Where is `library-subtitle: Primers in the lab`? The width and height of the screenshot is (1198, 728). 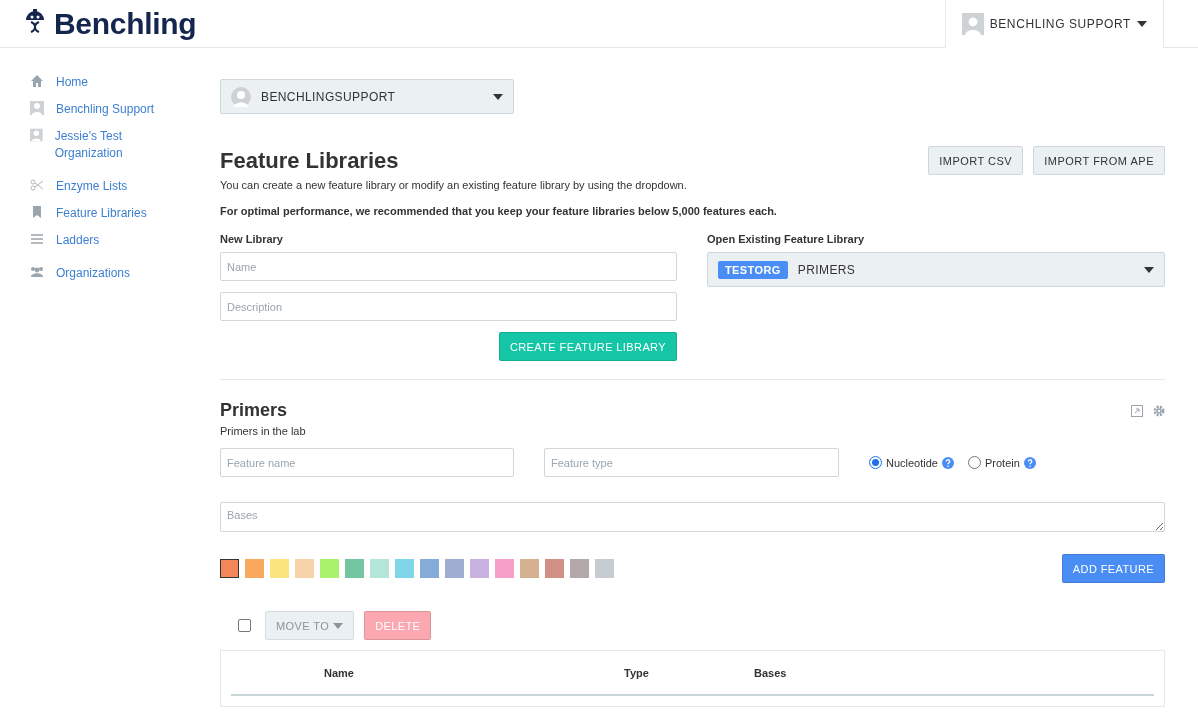
library-subtitle: Primers in the lab is located at coordinates (263, 431).